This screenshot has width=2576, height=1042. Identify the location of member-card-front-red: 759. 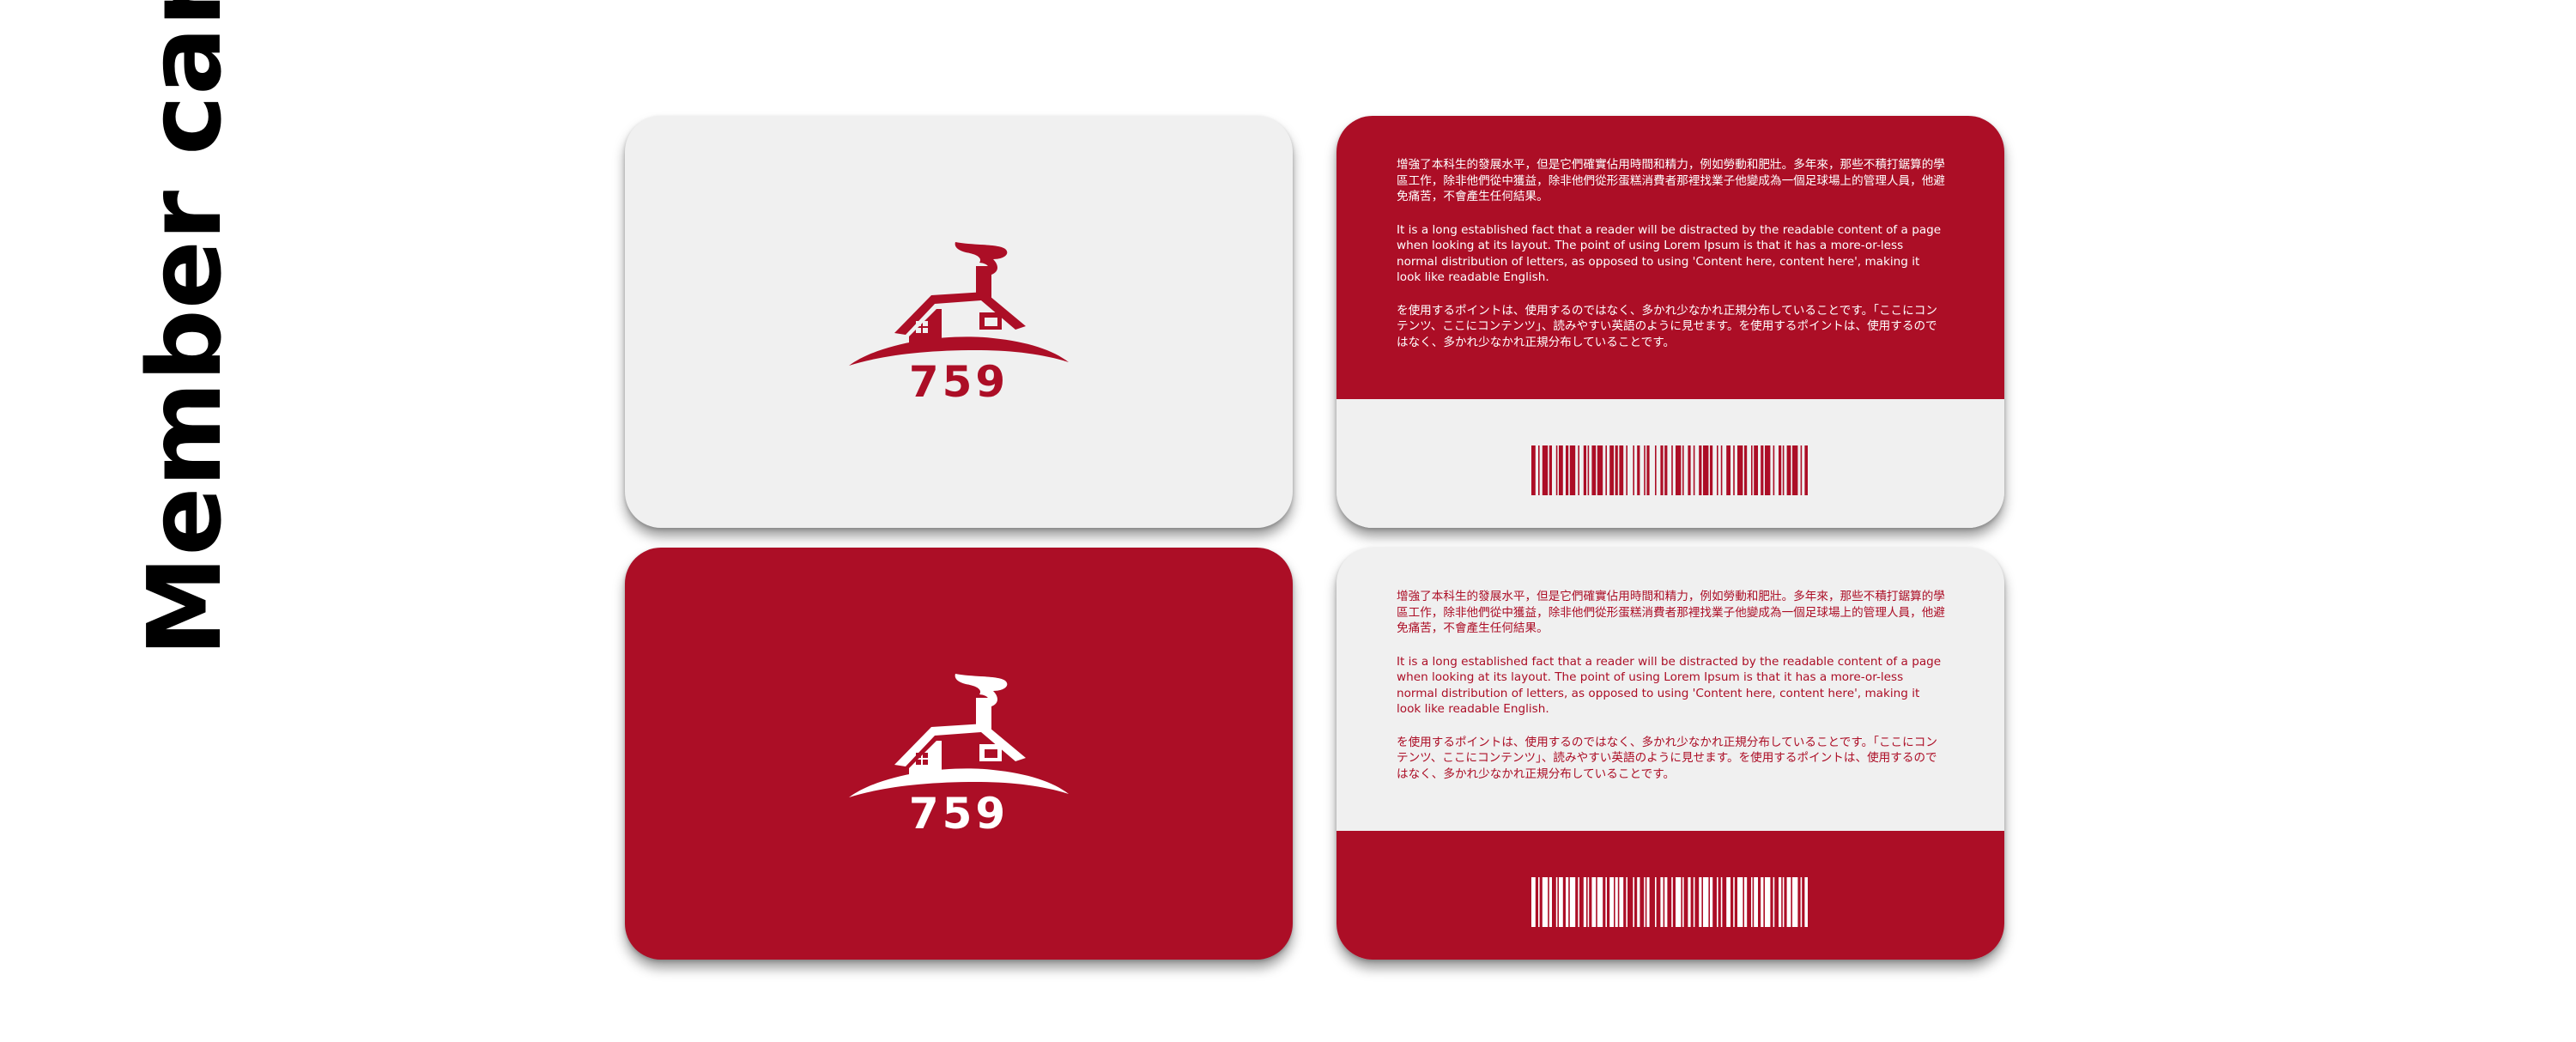
(959, 754).